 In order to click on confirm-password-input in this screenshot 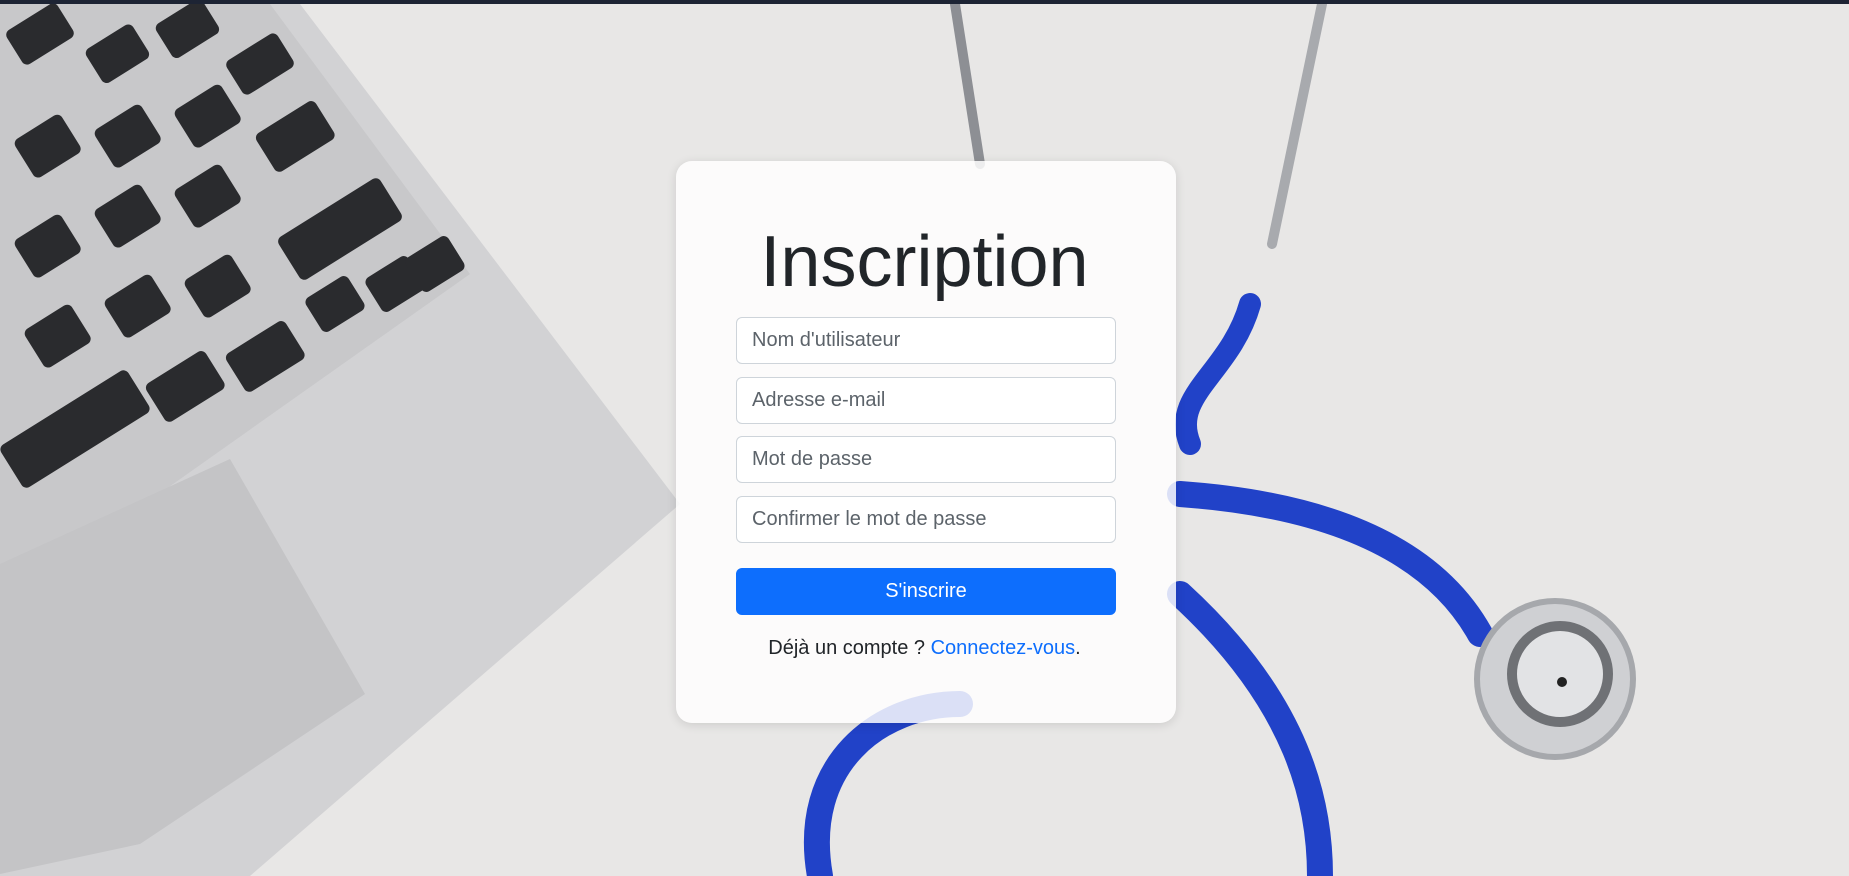, I will do `click(926, 519)`.